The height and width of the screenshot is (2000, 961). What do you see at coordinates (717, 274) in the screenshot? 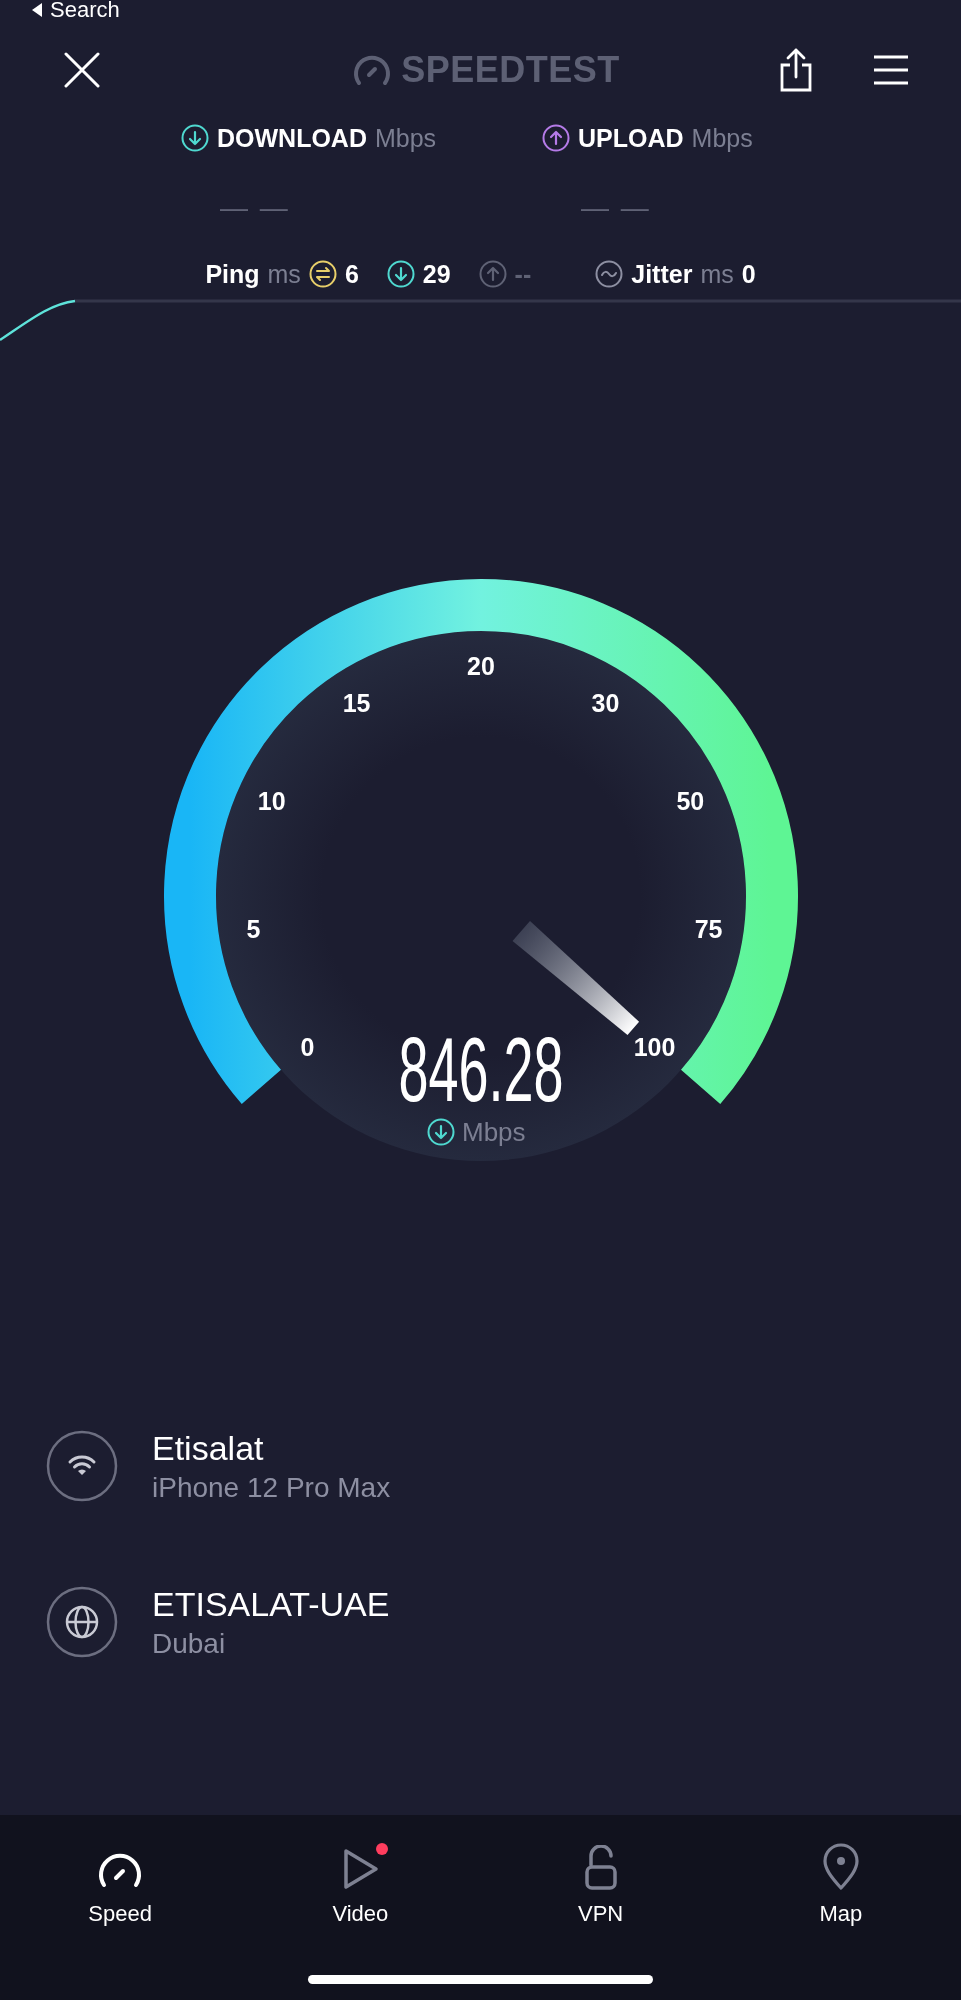
I see `jitter-unit: ms` at bounding box center [717, 274].